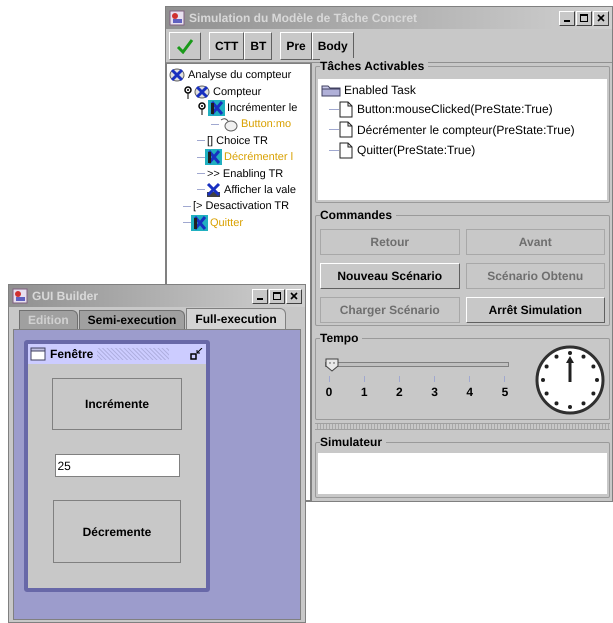 The height and width of the screenshot is (623, 613). I want to click on increment-button: Incrémente, so click(117, 404).